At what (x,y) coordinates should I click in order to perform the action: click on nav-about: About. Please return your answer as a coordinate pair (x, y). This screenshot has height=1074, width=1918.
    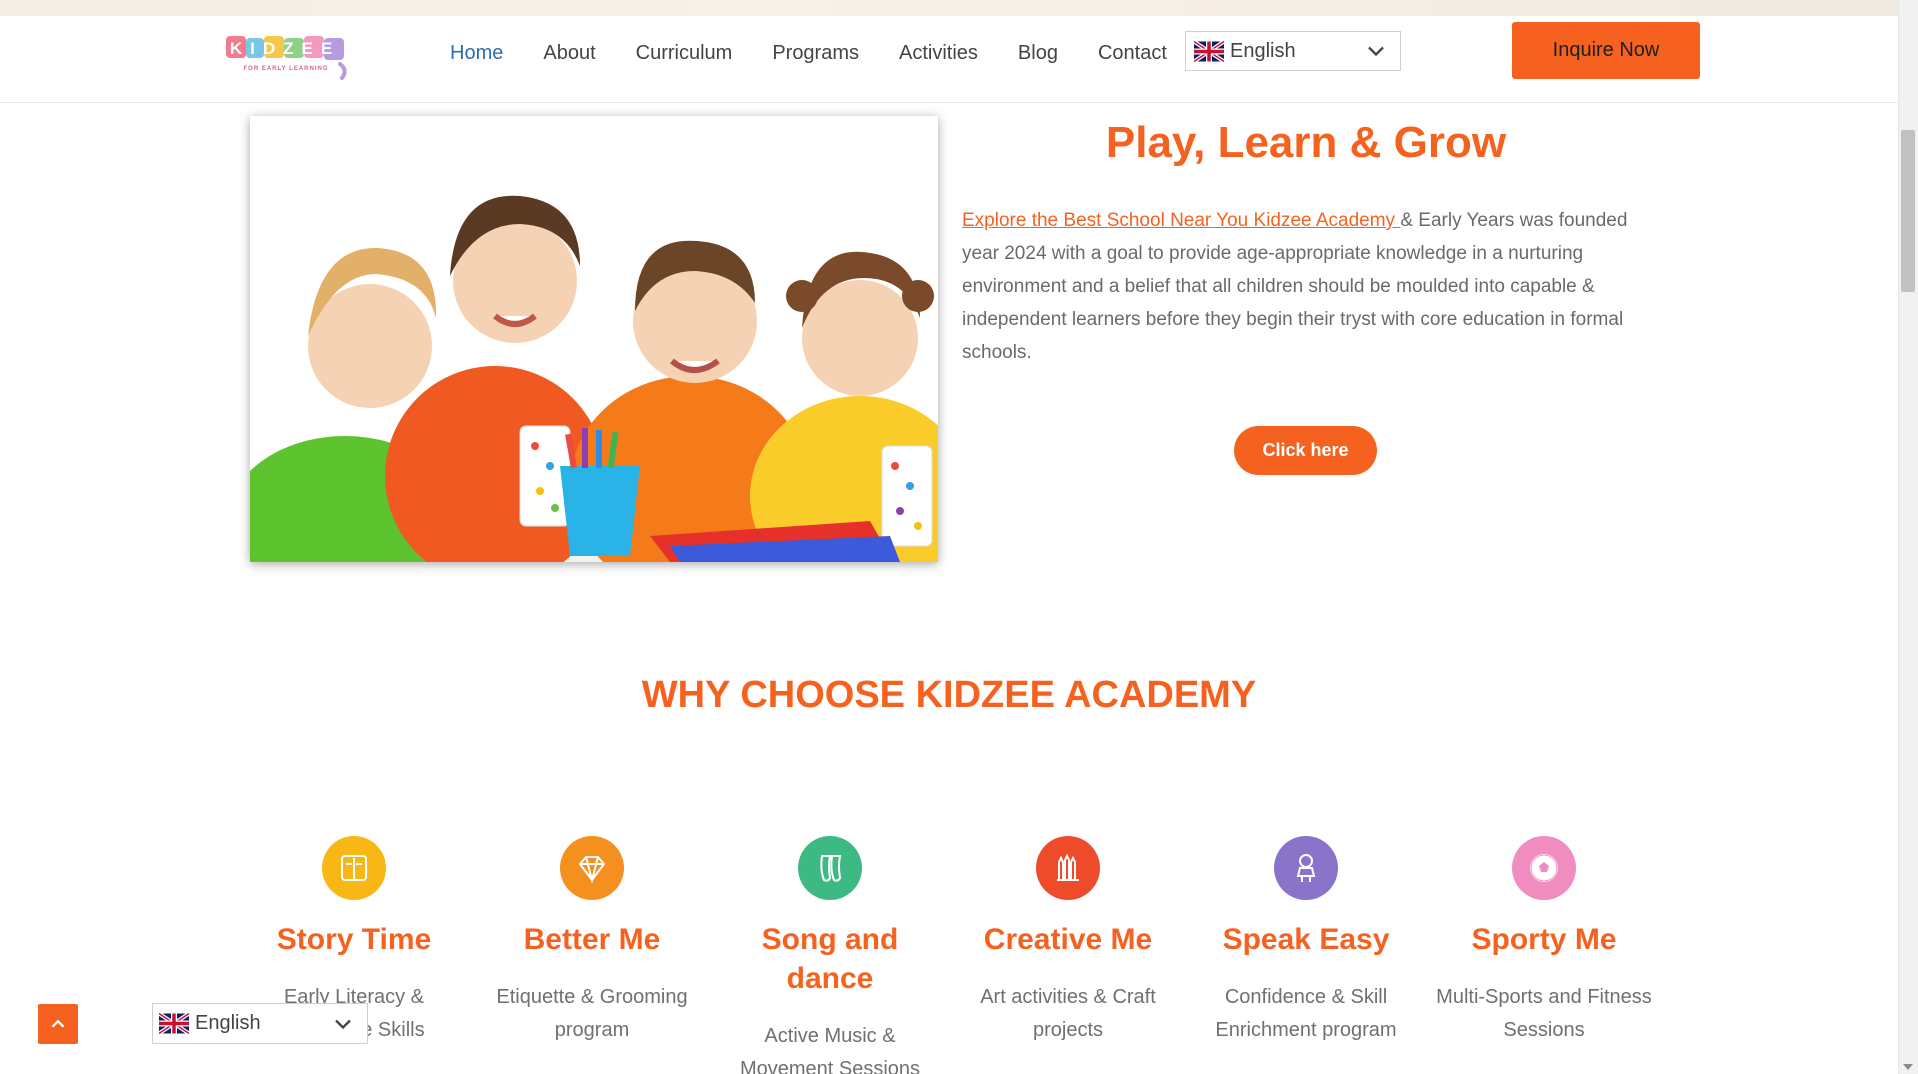
    Looking at the image, I should click on (569, 53).